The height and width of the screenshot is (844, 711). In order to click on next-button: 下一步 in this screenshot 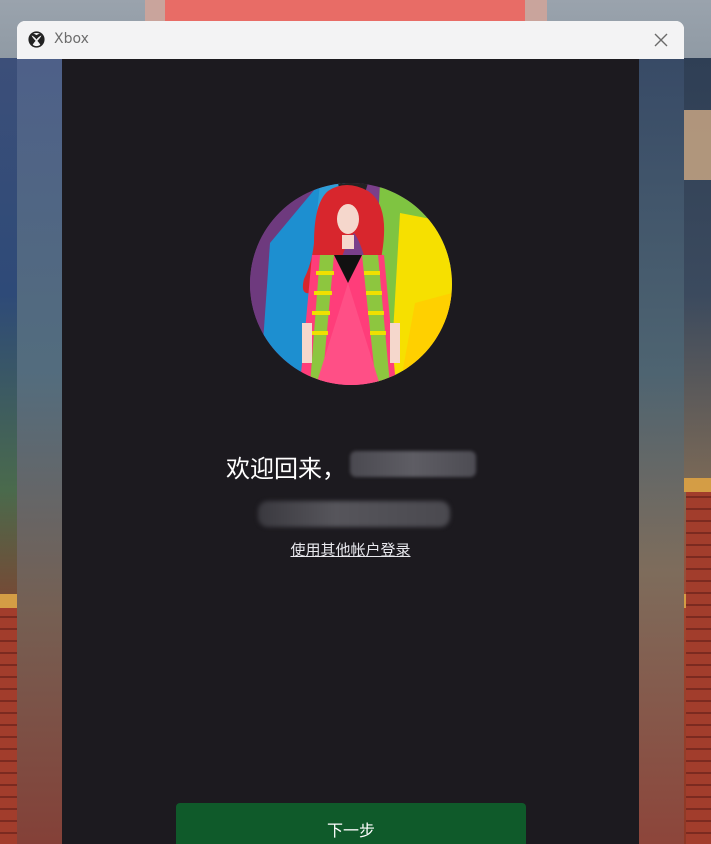, I will do `click(351, 823)`.